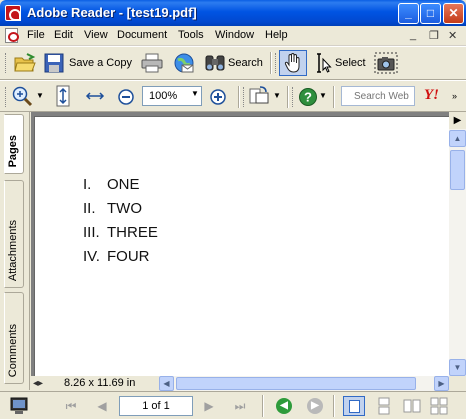 The image size is (466, 419). I want to click on print-button, so click(152, 63).